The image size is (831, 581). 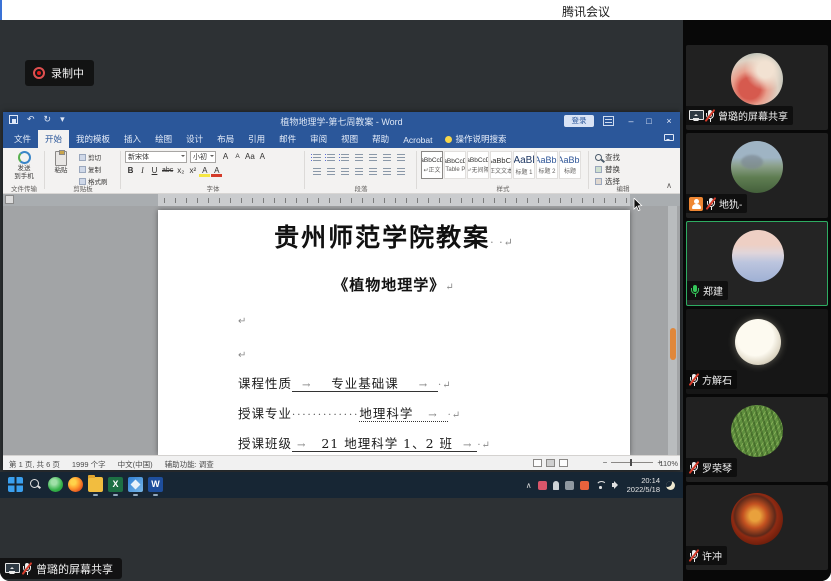 I want to click on strikethrough-button: abc, so click(x=167, y=171).